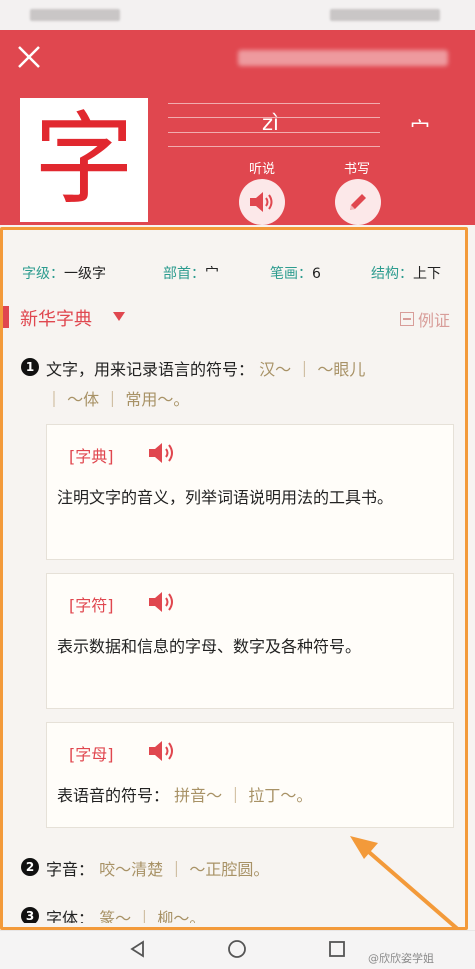 The height and width of the screenshot is (969, 475). I want to click on example-link: 拉丁～。, so click(280, 795).